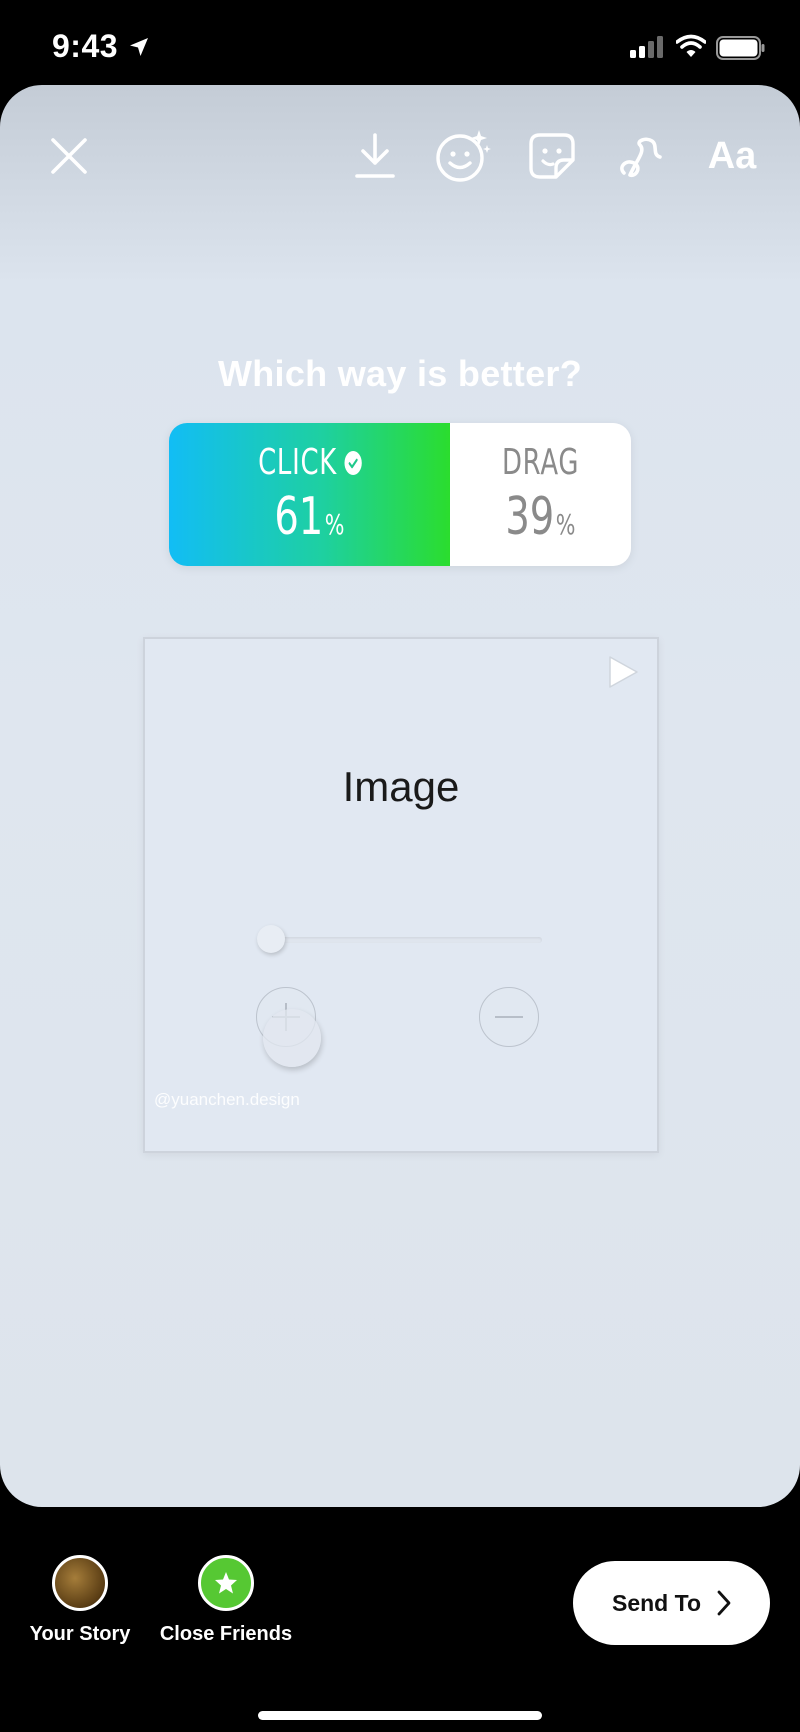  What do you see at coordinates (724, 1603) in the screenshot?
I see `chevron-right-icon` at bounding box center [724, 1603].